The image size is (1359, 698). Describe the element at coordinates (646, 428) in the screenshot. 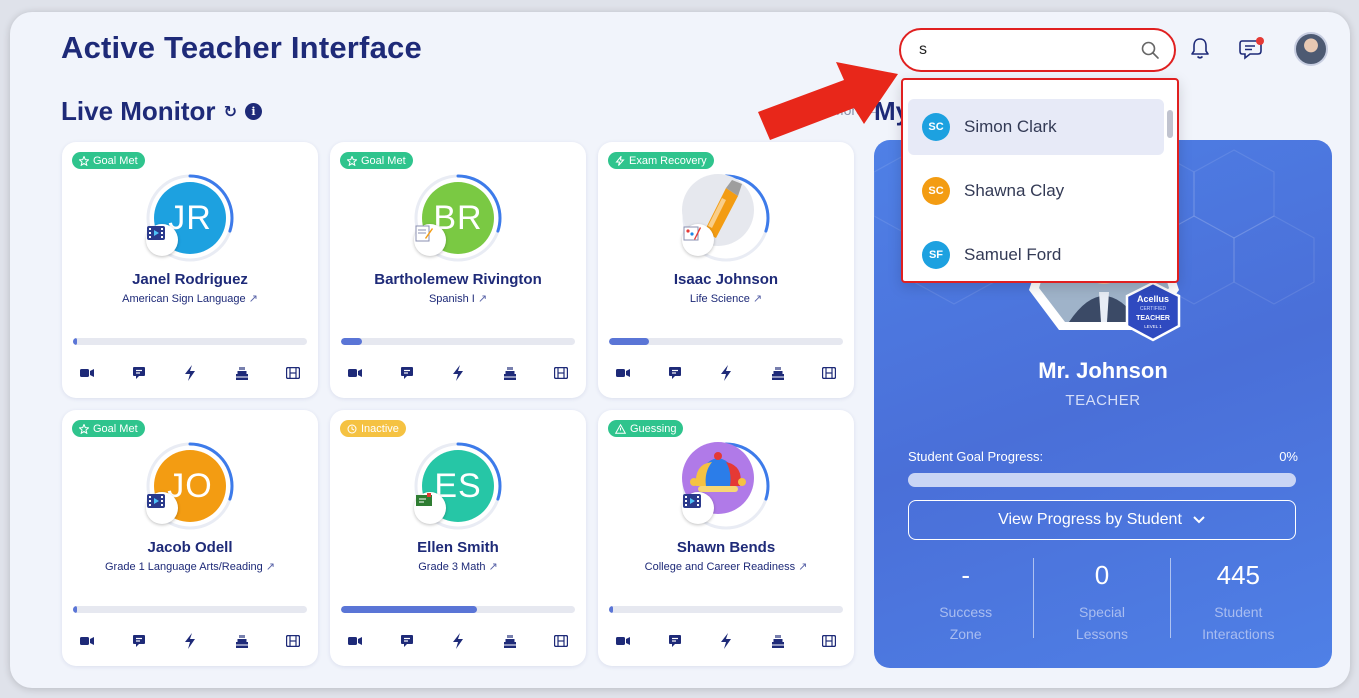

I see `status-badge: Guessing` at that location.